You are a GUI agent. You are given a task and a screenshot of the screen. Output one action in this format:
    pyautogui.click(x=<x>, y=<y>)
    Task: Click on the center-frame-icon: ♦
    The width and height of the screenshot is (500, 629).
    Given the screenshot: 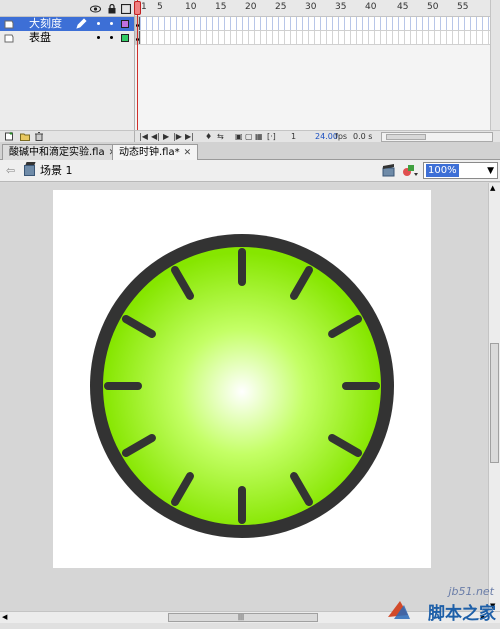 What is the action you would take?
    pyautogui.click(x=208, y=137)
    